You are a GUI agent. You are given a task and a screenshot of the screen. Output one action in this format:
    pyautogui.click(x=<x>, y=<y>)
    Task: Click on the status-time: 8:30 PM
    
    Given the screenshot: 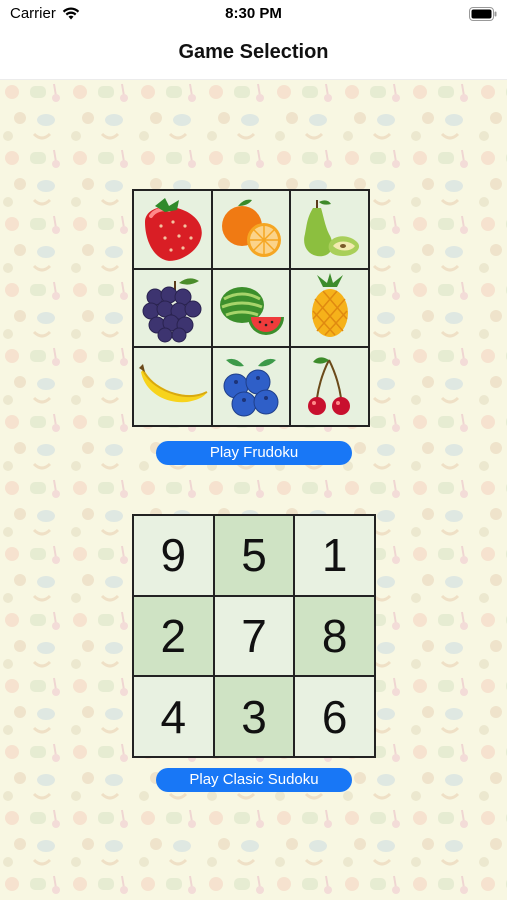 What is the action you would take?
    pyautogui.click(x=253, y=13)
    